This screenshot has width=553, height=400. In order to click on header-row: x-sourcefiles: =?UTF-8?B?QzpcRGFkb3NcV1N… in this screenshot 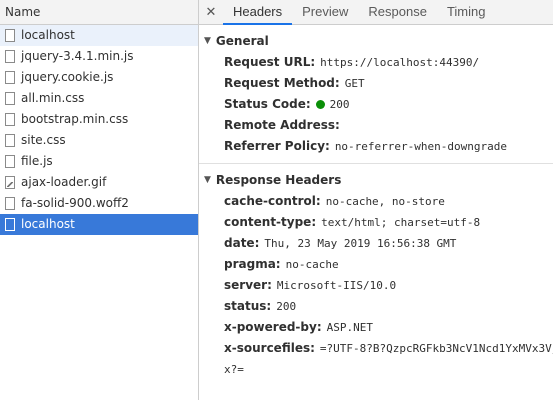, I will do `click(376, 348)`.